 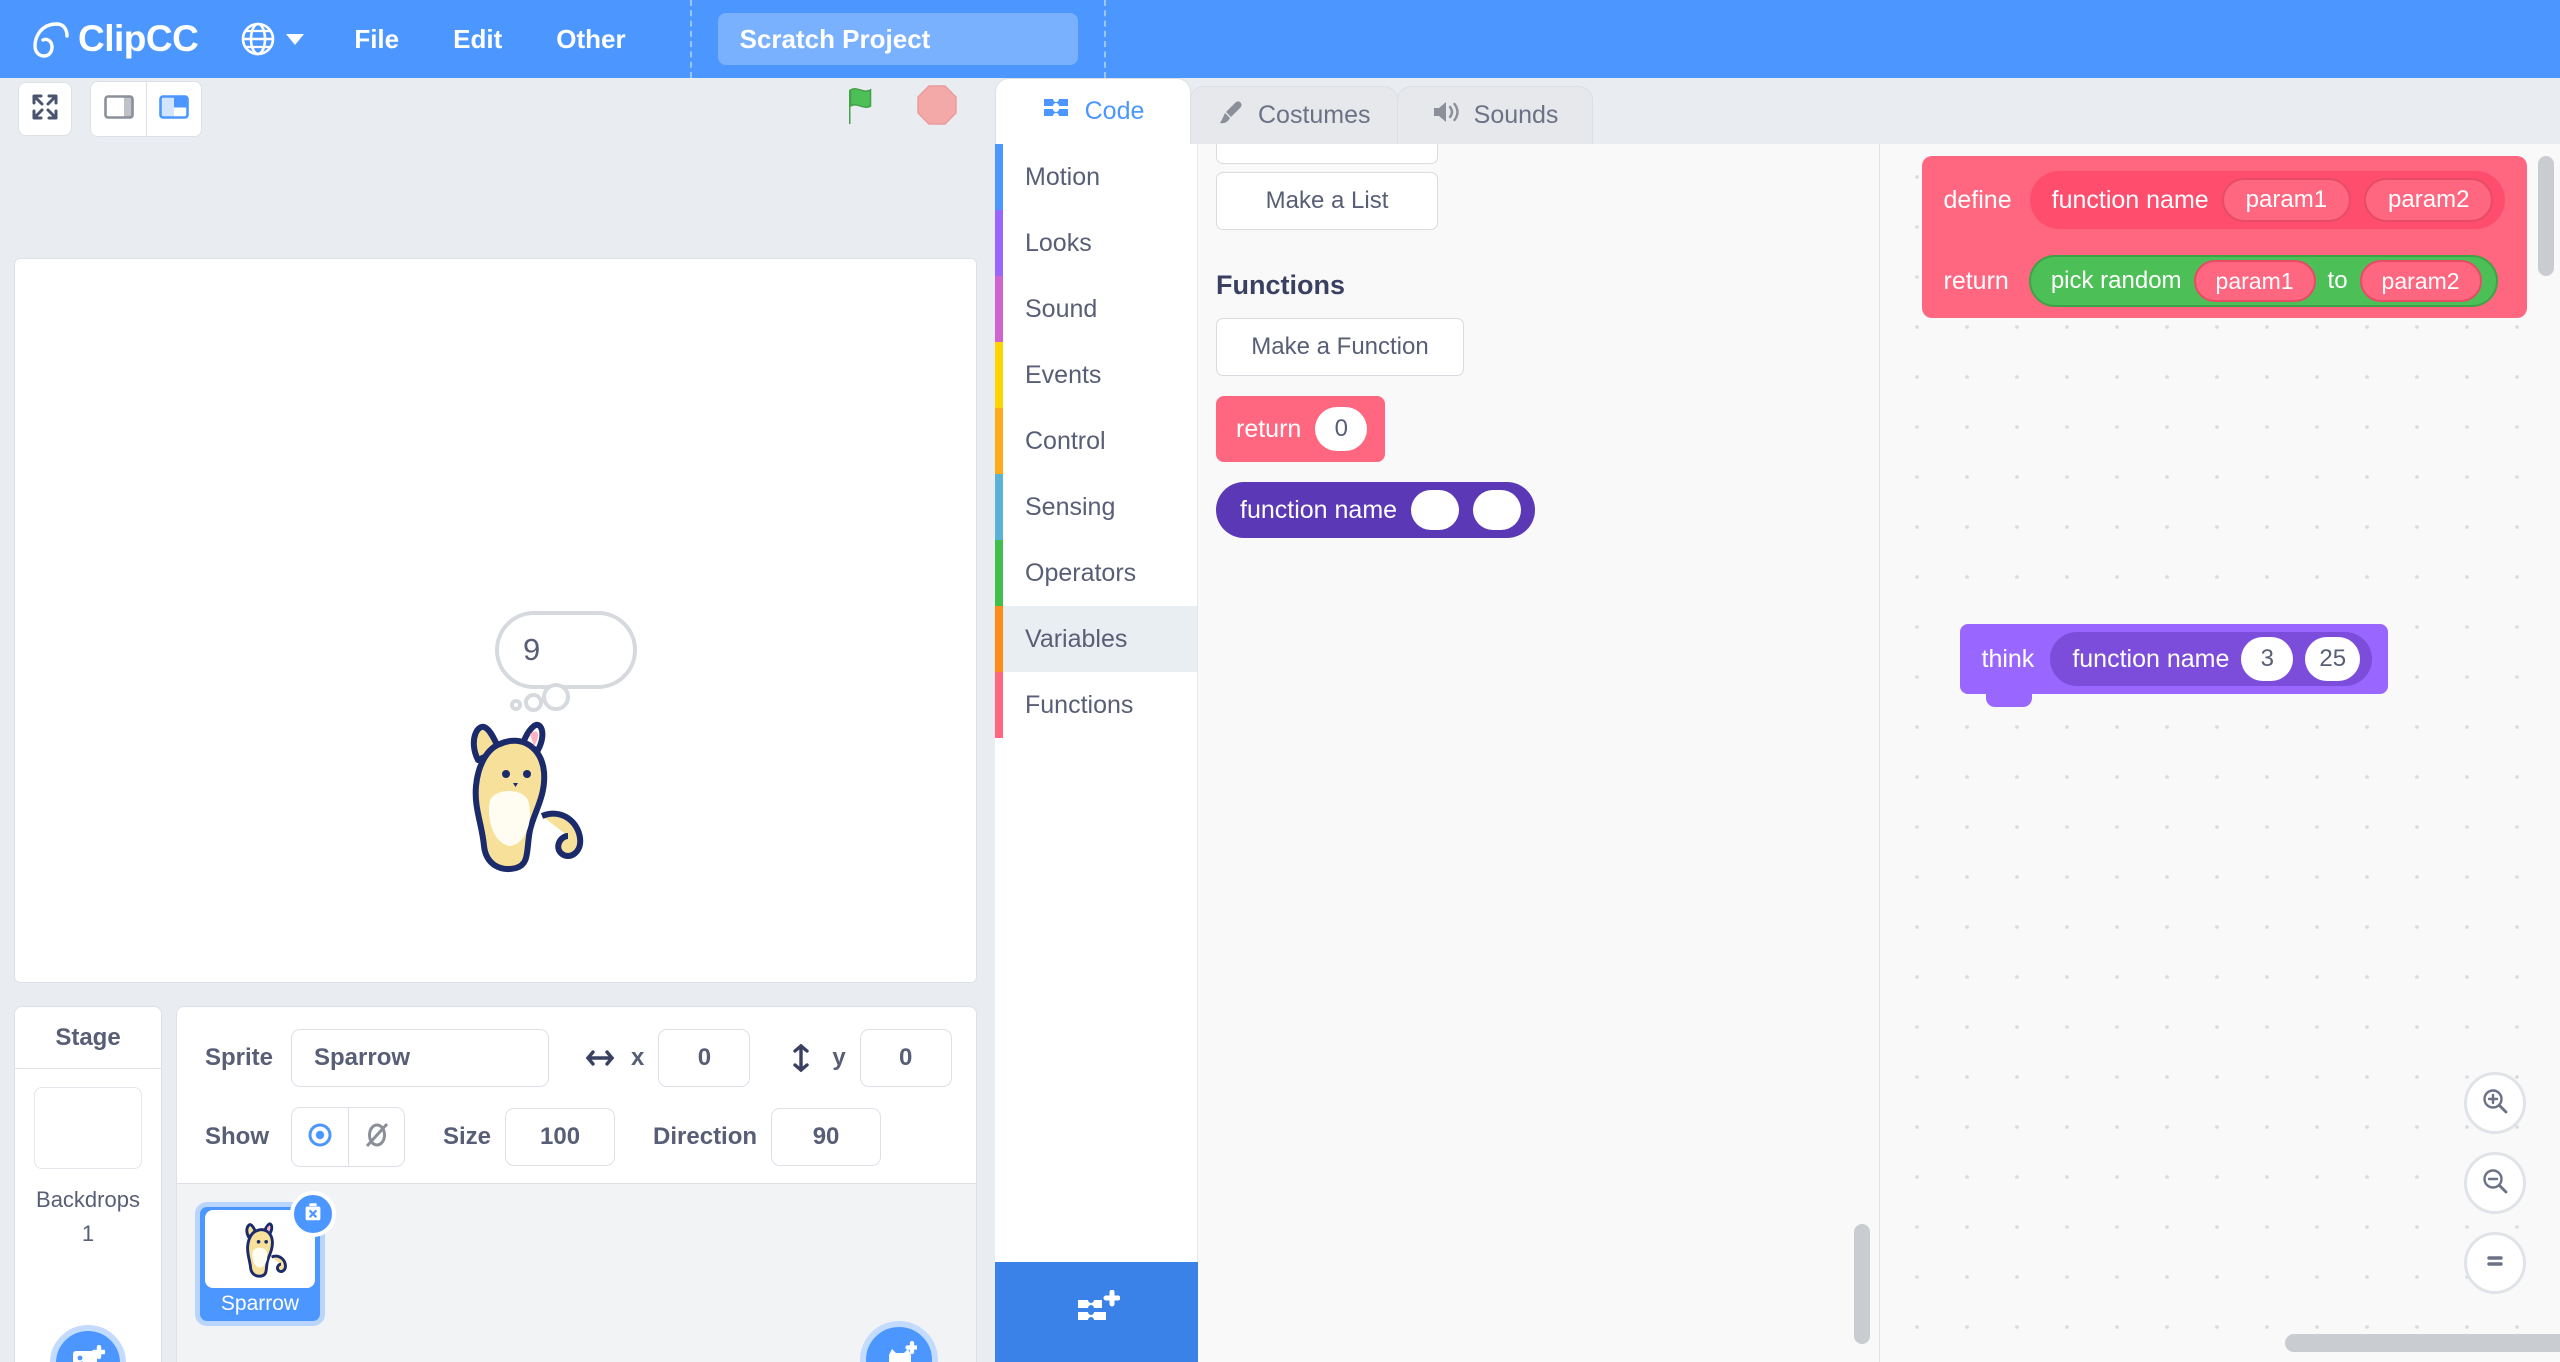 I want to click on tab-code: Code, so click(x=1093, y=111).